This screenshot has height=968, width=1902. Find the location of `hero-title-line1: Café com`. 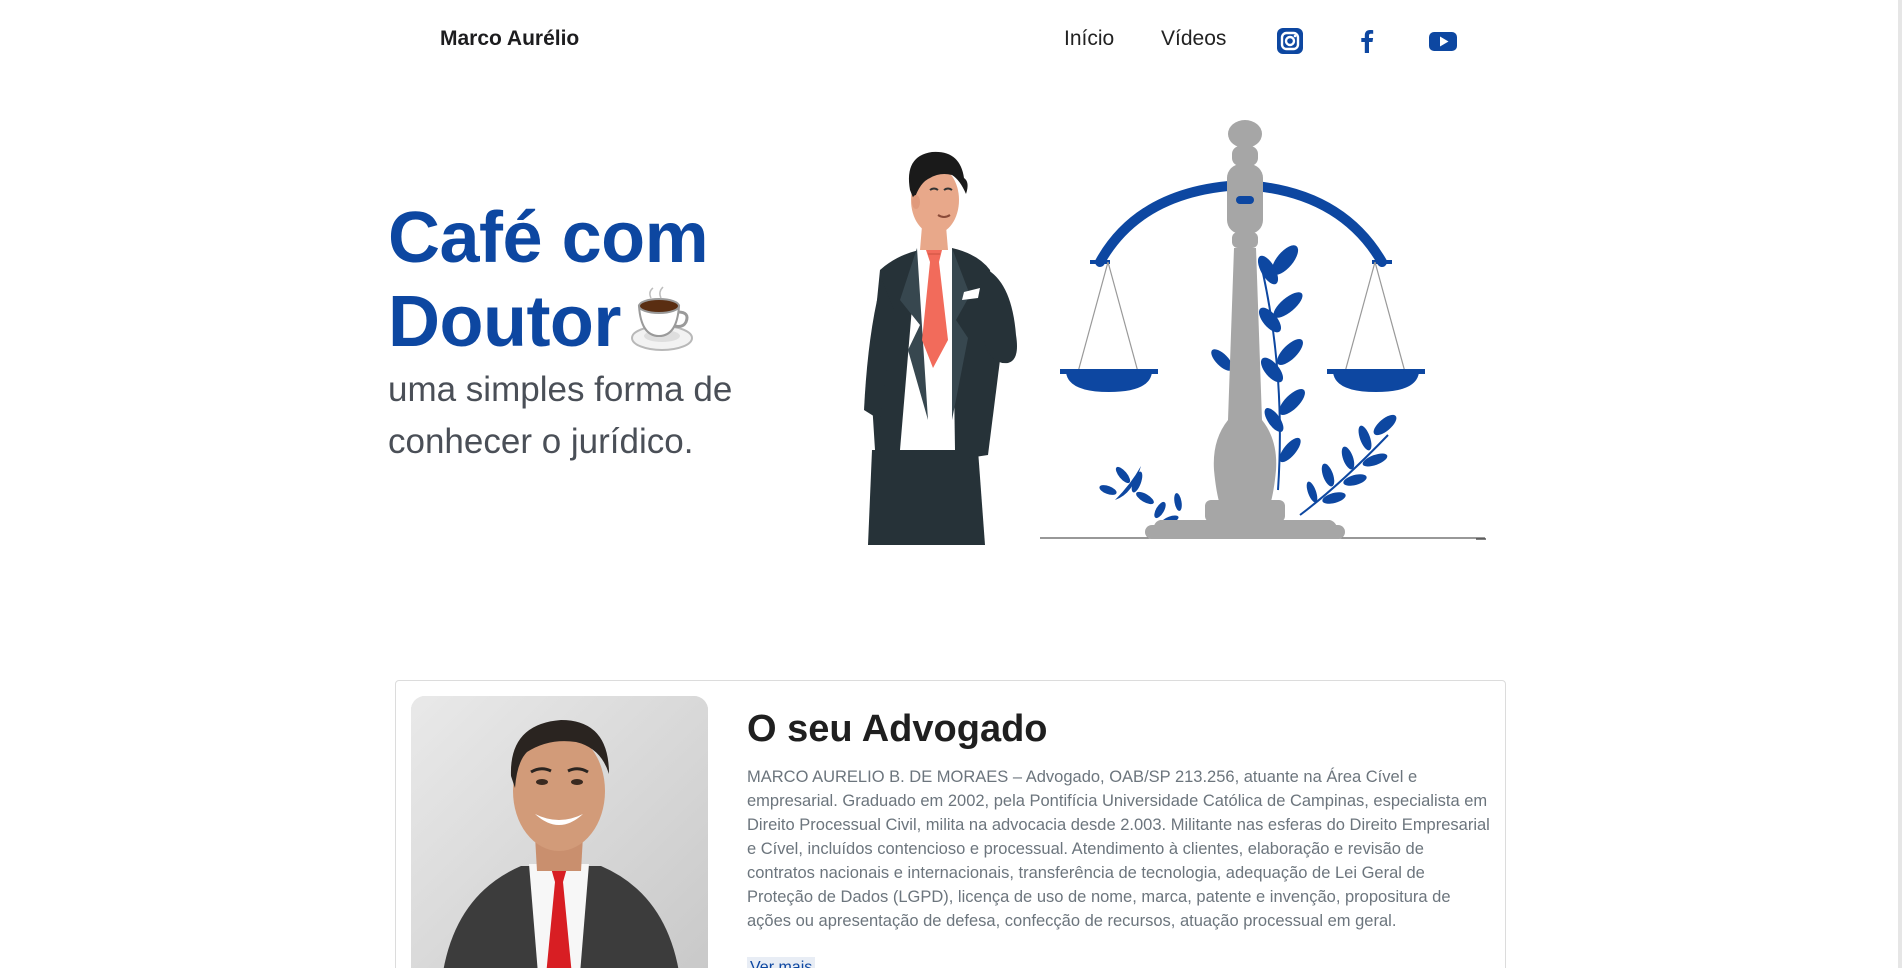

hero-title-line1: Café com is located at coordinates (548, 238).